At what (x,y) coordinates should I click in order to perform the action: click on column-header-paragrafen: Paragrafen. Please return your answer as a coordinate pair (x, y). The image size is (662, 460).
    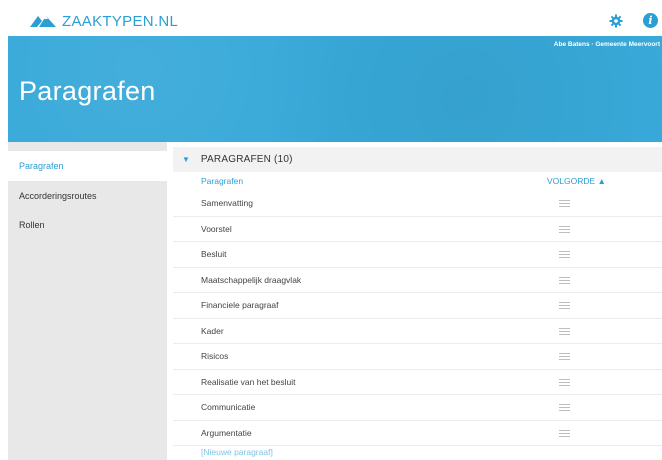
    Looking at the image, I should click on (222, 181).